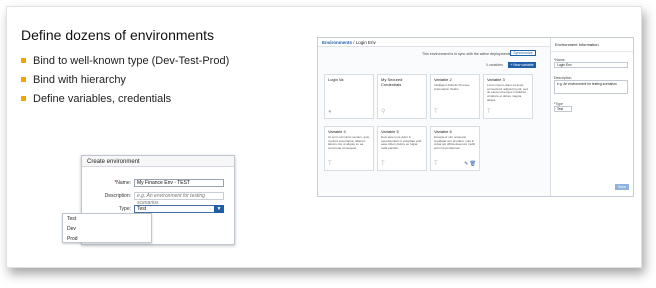 The height and width of the screenshot is (288, 656). I want to click on user-icon: ●, so click(330, 112).